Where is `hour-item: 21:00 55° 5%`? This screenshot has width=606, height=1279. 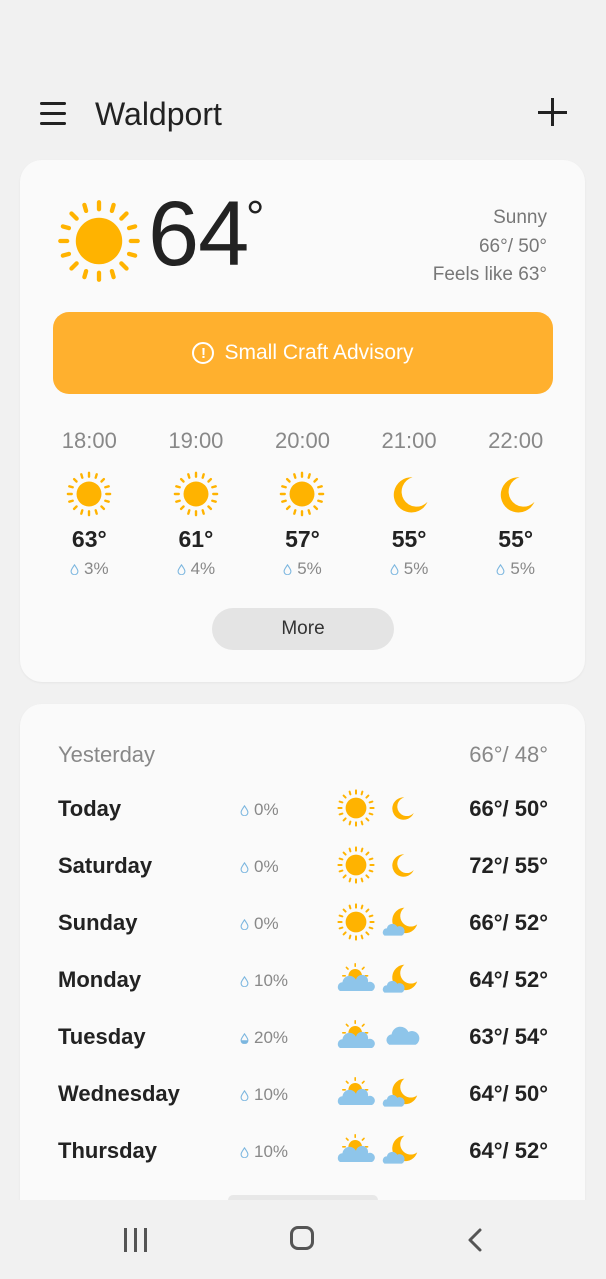 hour-item: 21:00 55° 5% is located at coordinates (409, 503).